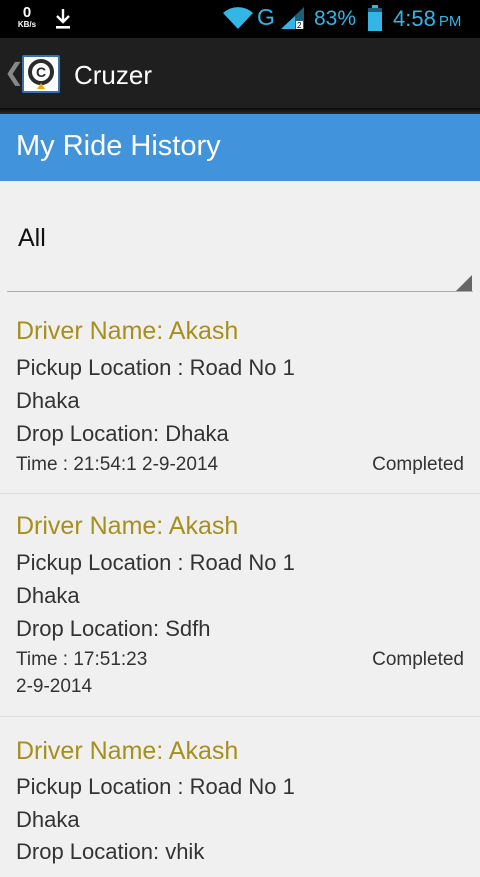 The width and height of the screenshot is (480, 877). What do you see at coordinates (27, 12) in the screenshot?
I see `net-speed-value: 0` at bounding box center [27, 12].